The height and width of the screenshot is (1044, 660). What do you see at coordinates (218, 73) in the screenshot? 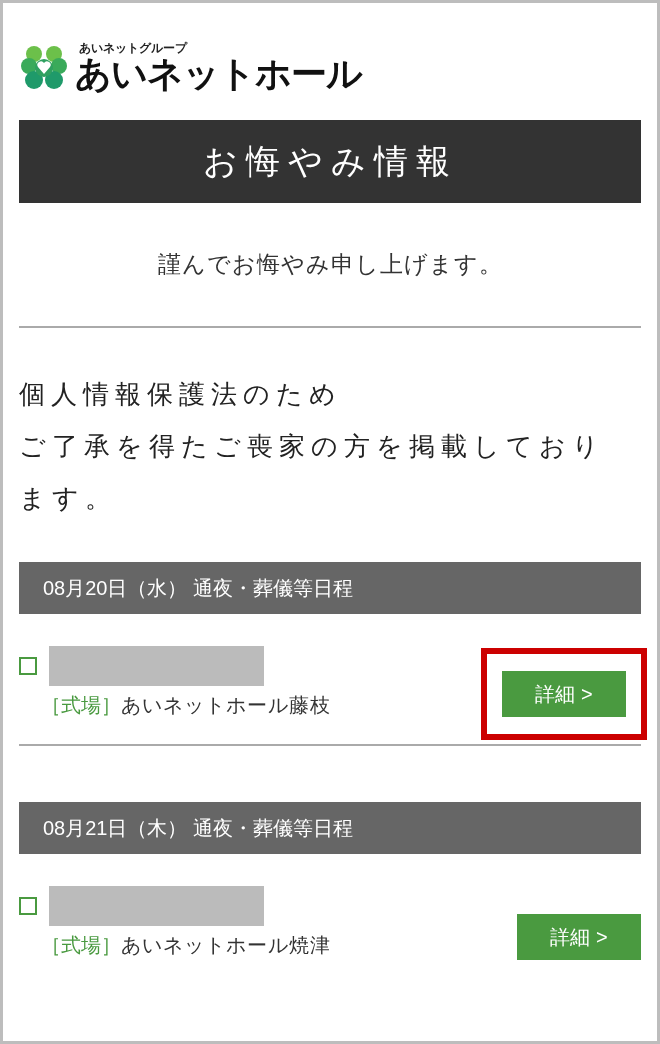
I see `logo-text: あいネットホール` at bounding box center [218, 73].